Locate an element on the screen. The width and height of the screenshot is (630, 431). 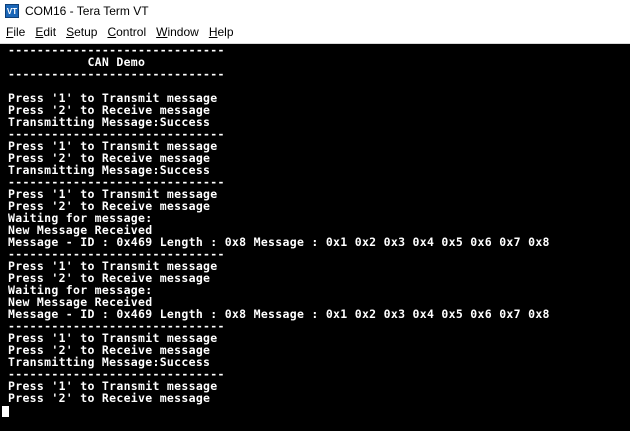
tera-term-app-icon: VT is located at coordinates (12, 11).